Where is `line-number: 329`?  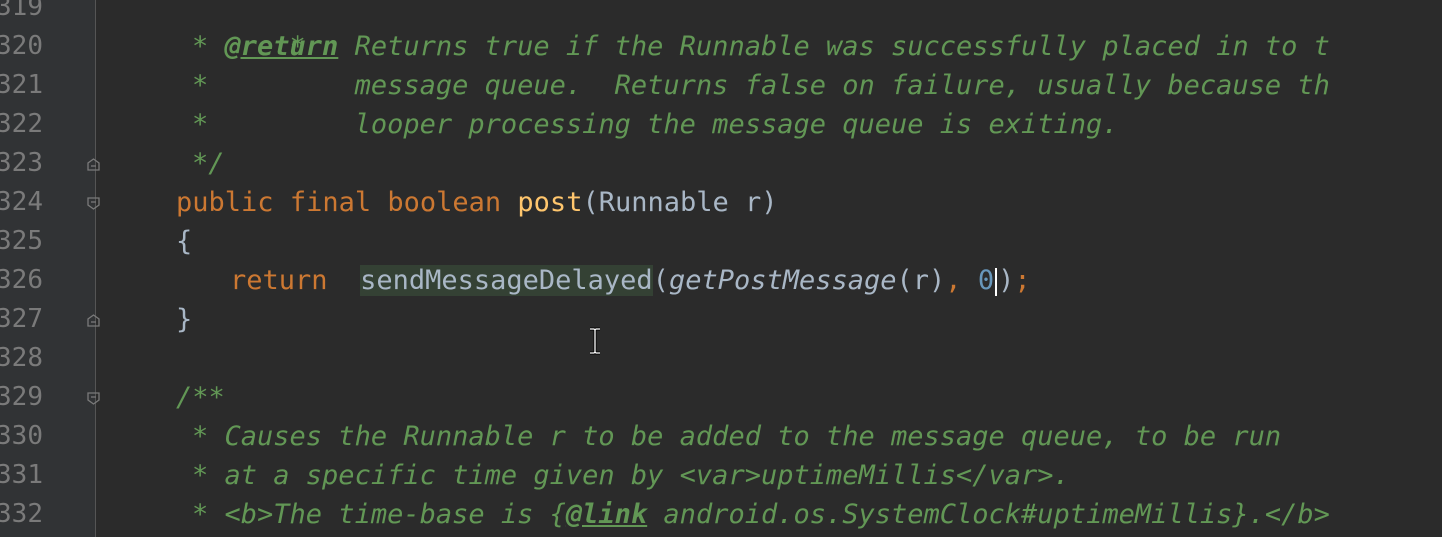 line-number: 329 is located at coordinates (21, 397).